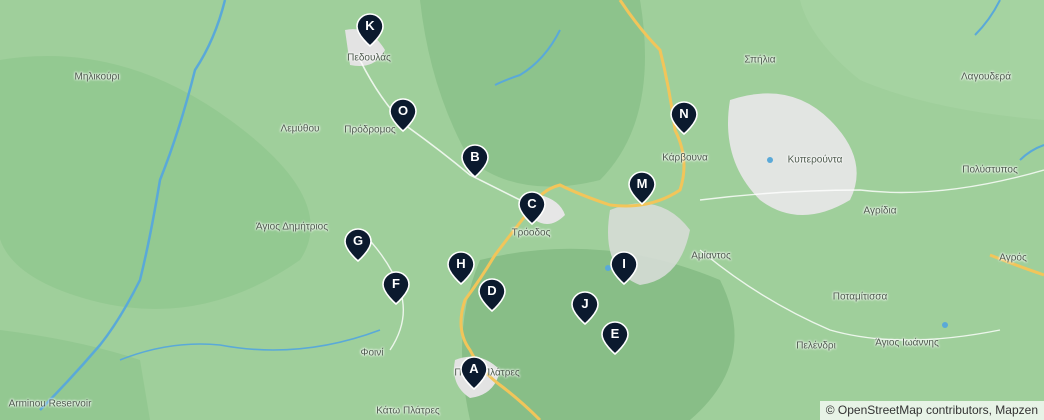 The image size is (1044, 420). What do you see at coordinates (531, 233) in the screenshot?
I see `place-label-troodos: Τρόοδος` at bounding box center [531, 233].